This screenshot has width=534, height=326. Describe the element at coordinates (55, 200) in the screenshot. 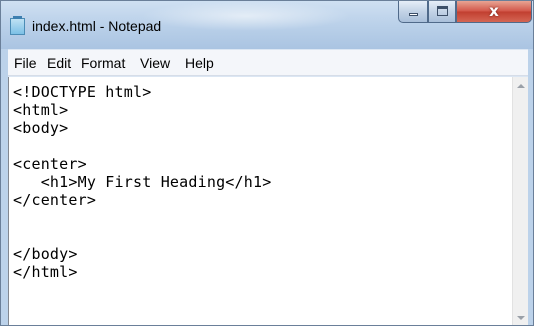

I see `editor-line: </center>` at that location.